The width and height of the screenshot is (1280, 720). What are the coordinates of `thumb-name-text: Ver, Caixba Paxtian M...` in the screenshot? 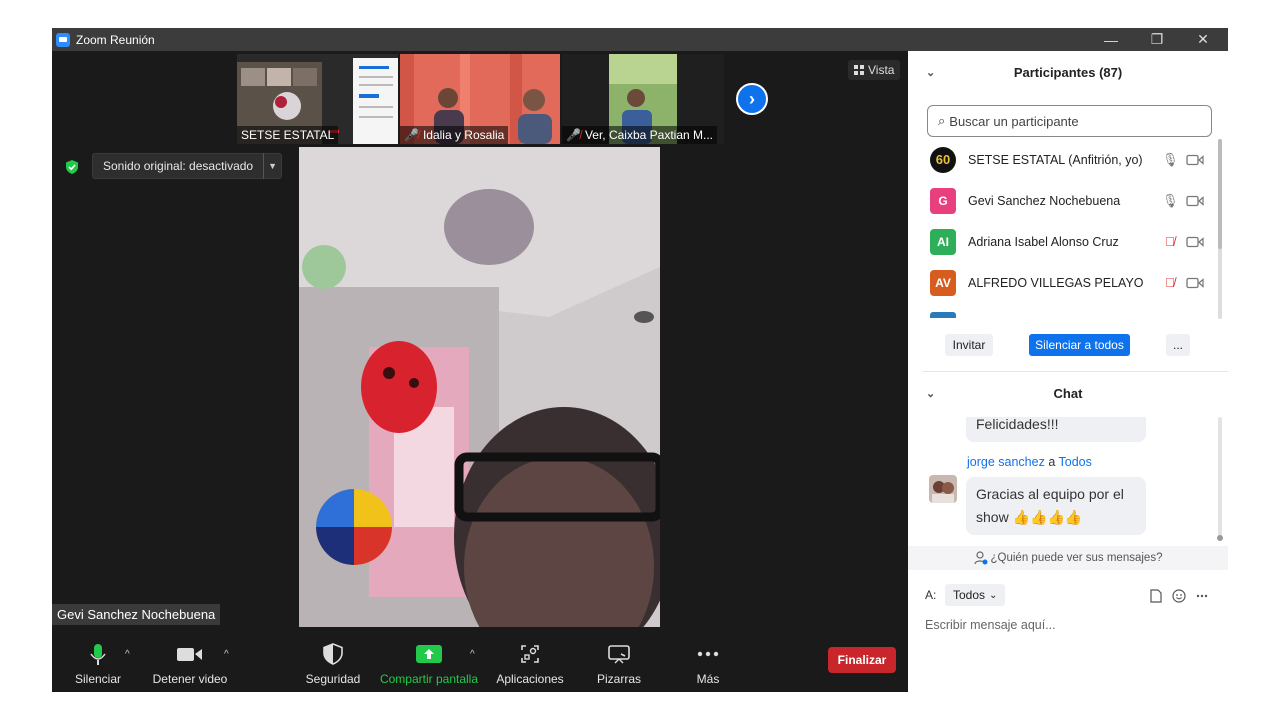 It's located at (649, 135).